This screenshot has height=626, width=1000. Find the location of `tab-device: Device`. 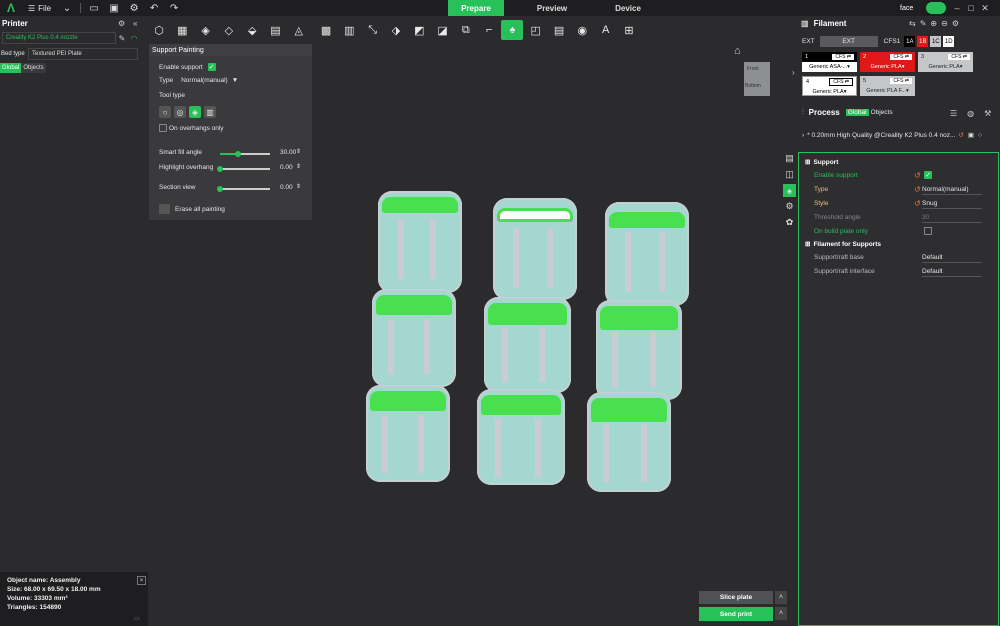

tab-device: Device is located at coordinates (628, 8).